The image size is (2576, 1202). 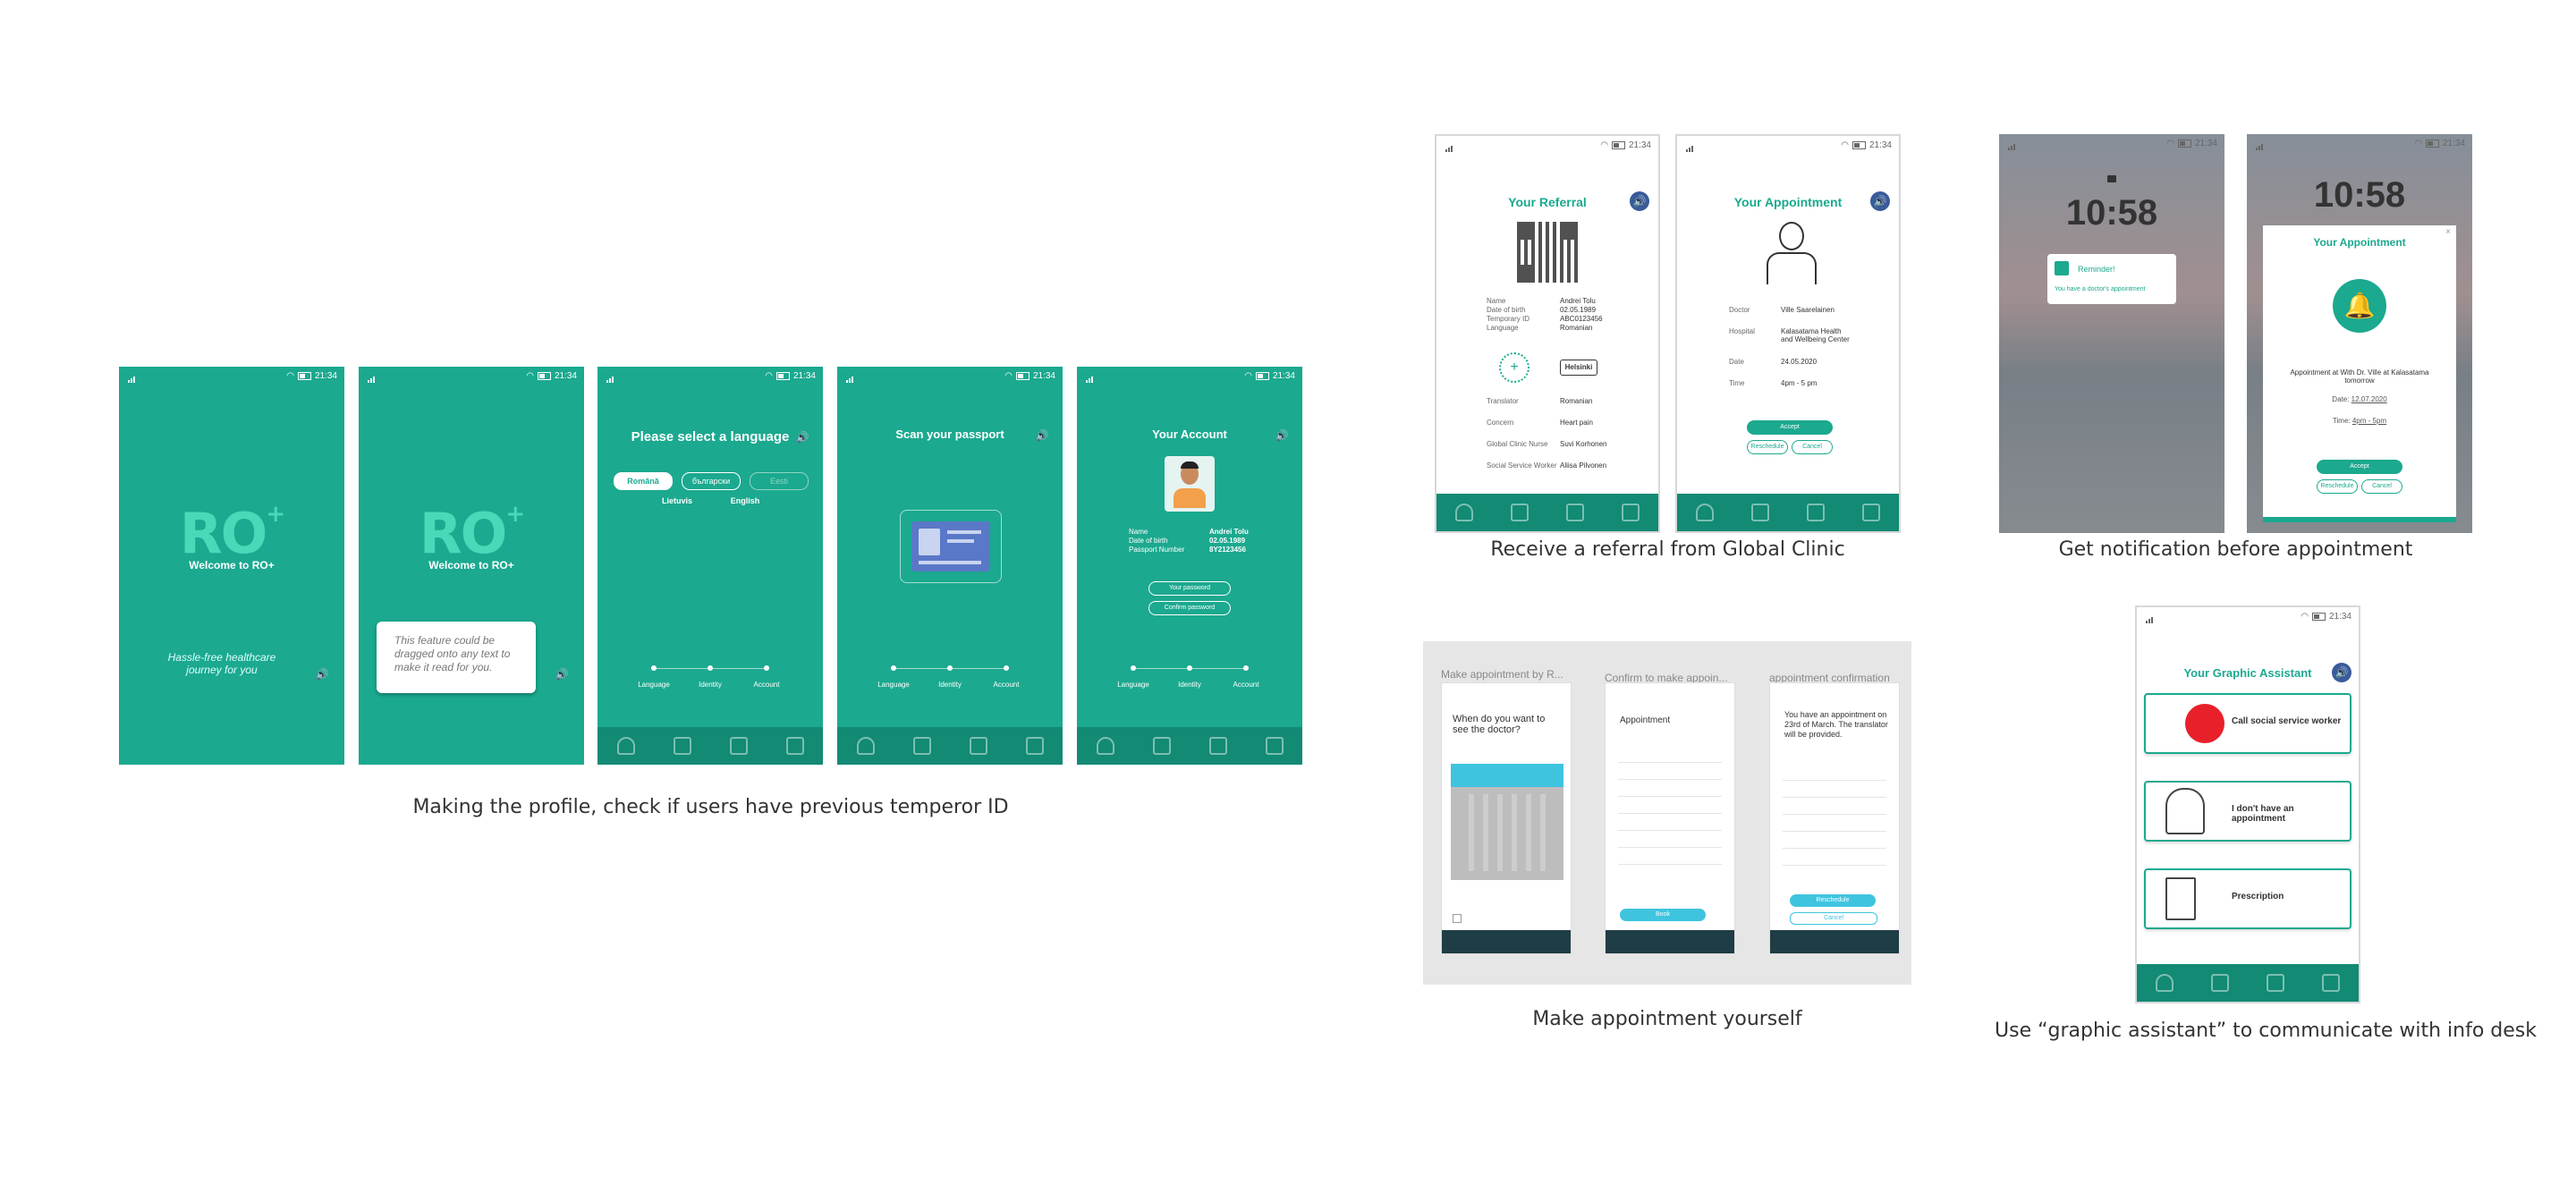 I want to click on language-option-lithuanian: Lietuvis, so click(x=677, y=501).